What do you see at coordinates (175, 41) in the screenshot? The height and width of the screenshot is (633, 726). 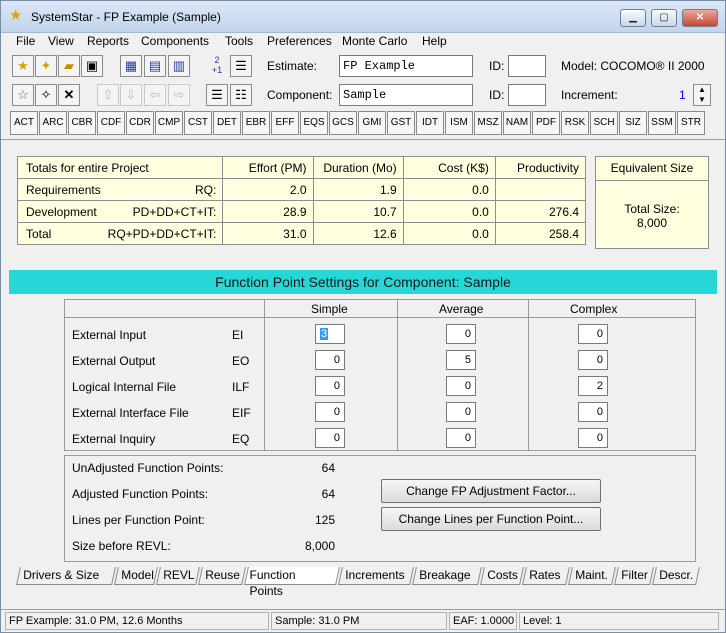 I see `menu-components: Components` at bounding box center [175, 41].